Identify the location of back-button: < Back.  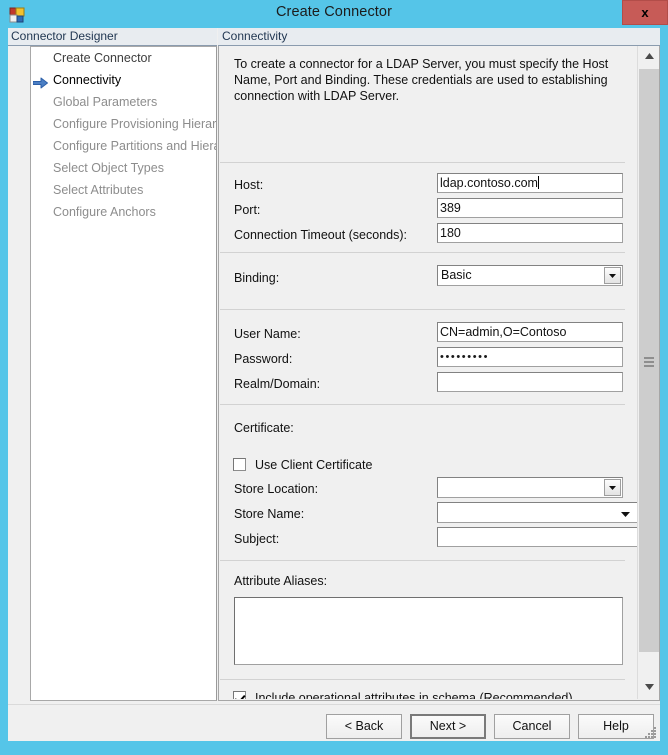
(364, 726).